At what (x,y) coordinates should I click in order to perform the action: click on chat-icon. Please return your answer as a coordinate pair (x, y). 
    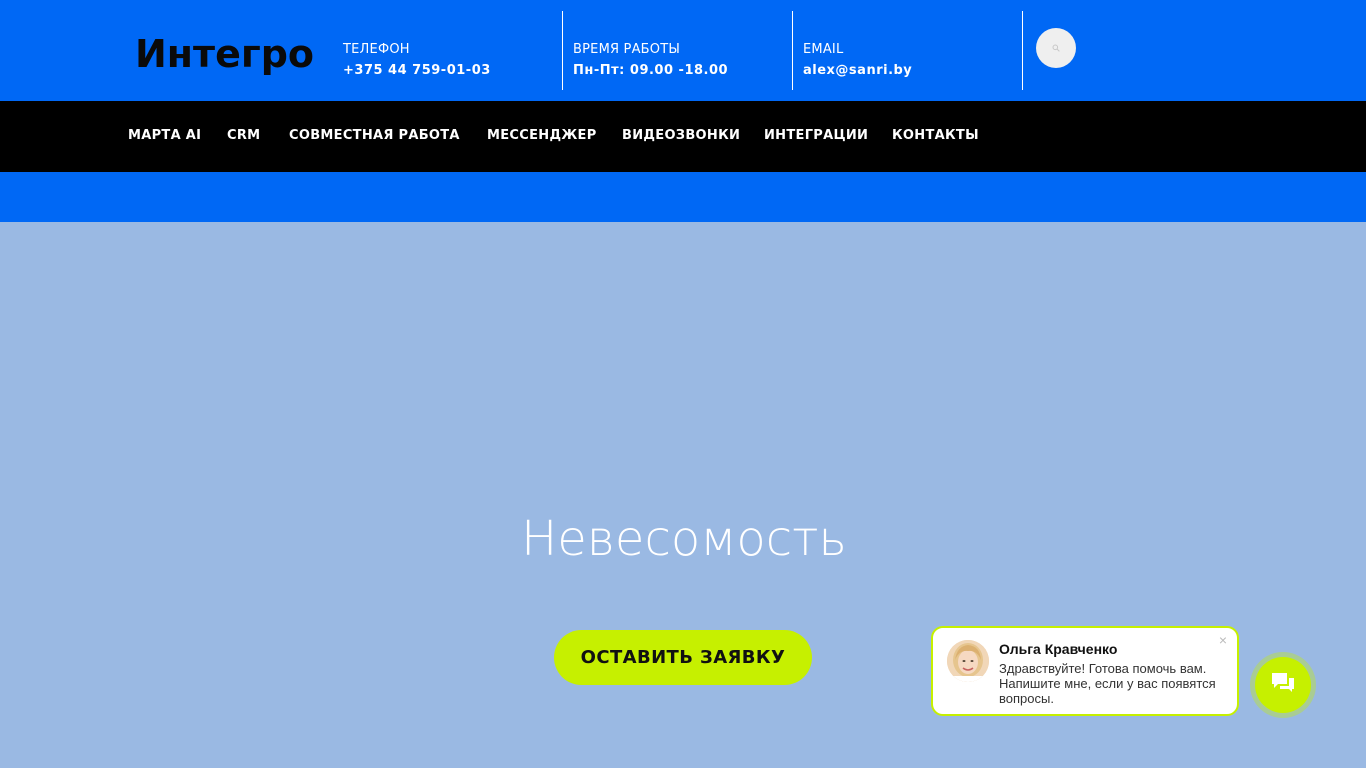
    Looking at the image, I should click on (1283, 685).